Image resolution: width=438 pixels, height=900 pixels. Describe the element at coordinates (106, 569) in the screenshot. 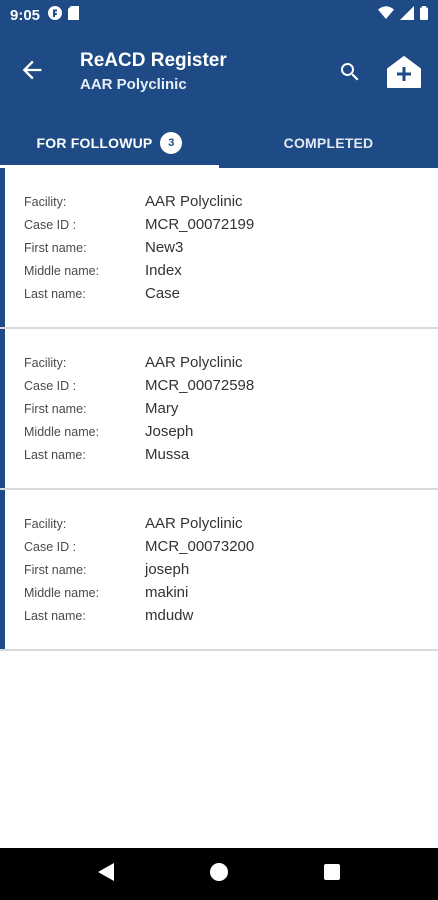

I see `first-name-row: First name: joseph` at that location.